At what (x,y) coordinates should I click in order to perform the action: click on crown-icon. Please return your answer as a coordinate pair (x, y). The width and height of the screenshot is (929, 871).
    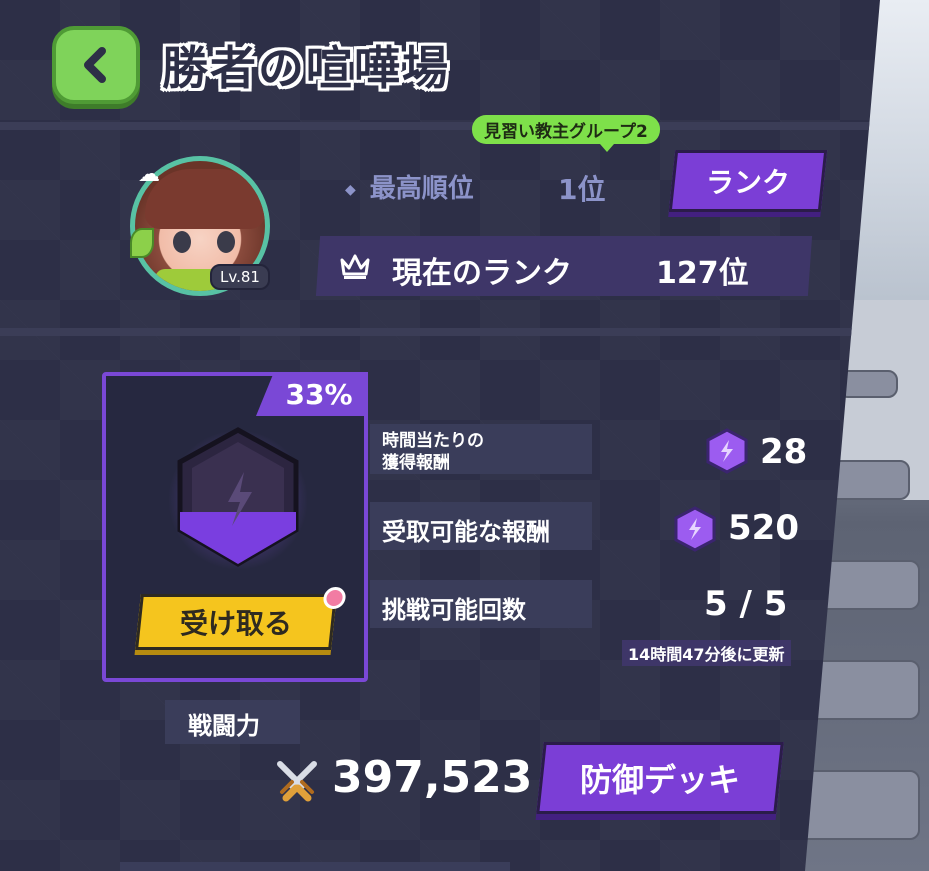
    Looking at the image, I should click on (355, 266).